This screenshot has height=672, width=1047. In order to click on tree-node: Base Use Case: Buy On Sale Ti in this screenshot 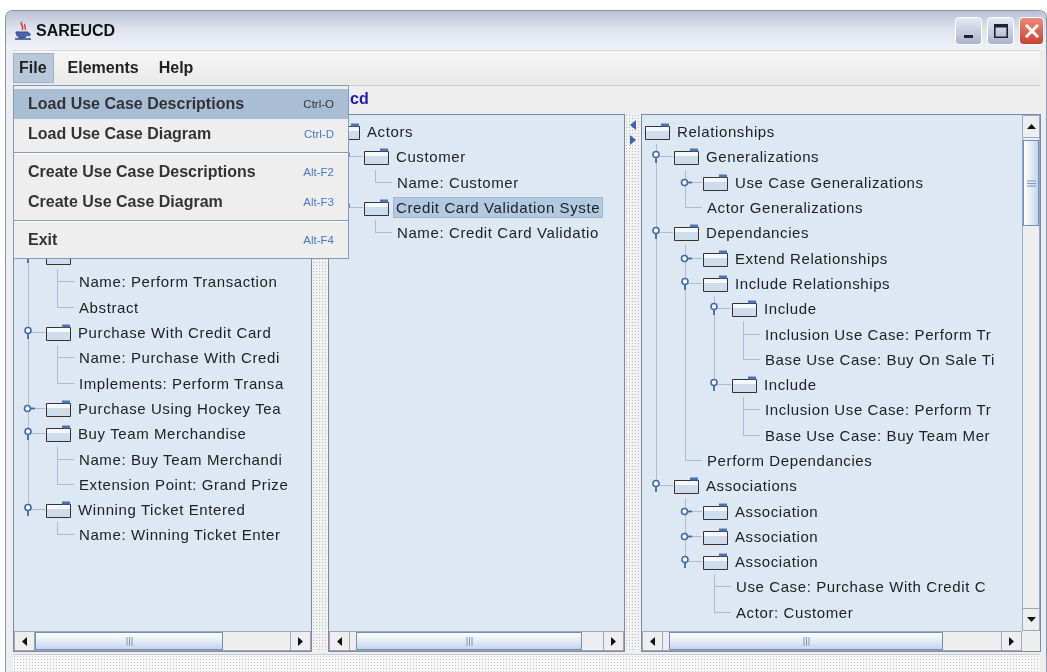, I will do `click(880, 359)`.